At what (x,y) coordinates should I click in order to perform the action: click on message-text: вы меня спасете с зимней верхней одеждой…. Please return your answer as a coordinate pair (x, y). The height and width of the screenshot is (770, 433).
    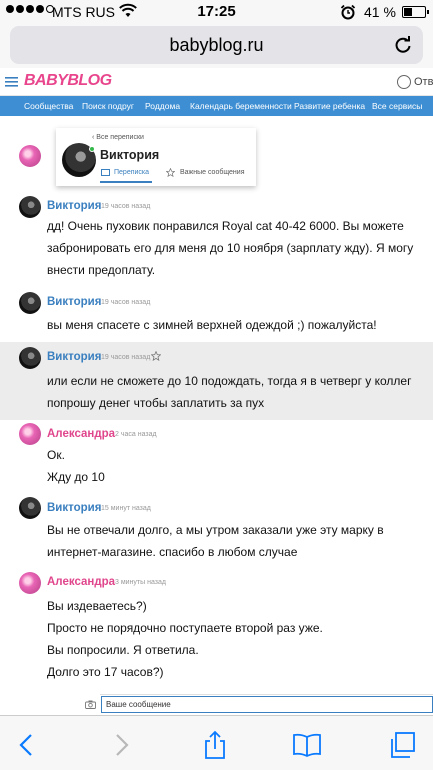
    Looking at the image, I should click on (212, 325).